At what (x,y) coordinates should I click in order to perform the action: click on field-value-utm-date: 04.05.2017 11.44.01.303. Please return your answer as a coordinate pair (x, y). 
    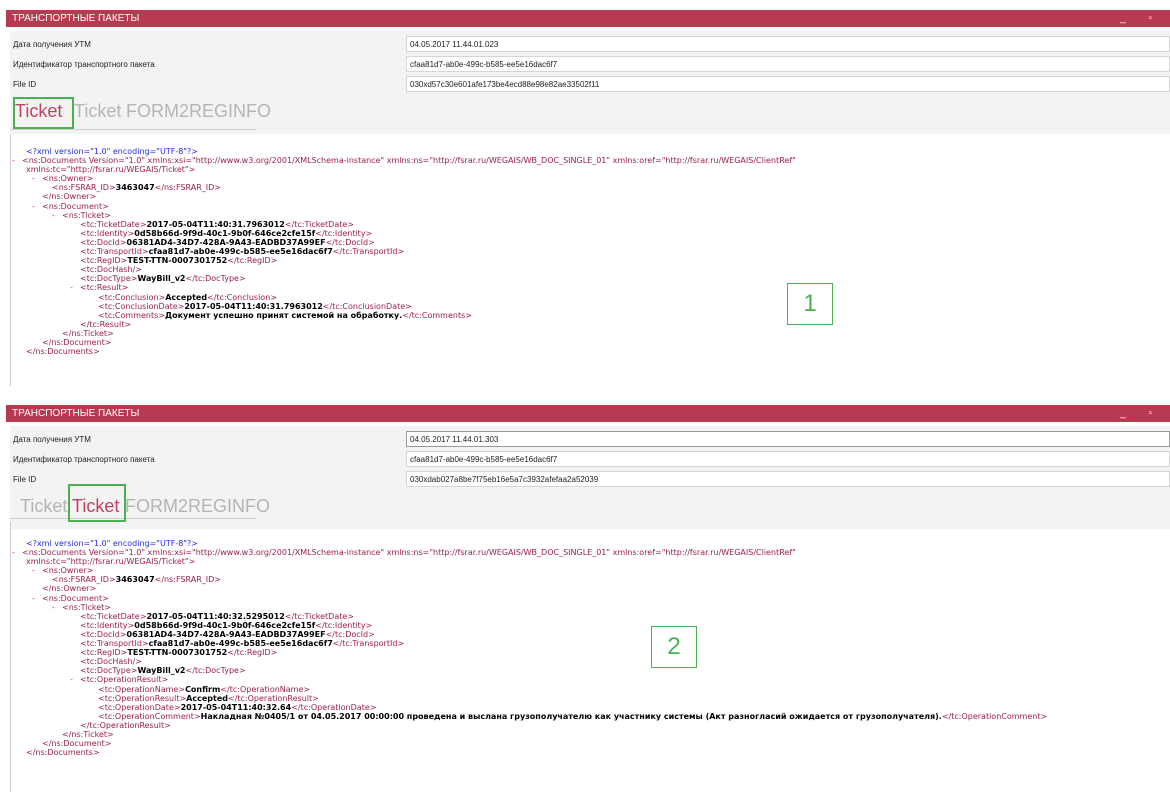
    Looking at the image, I should click on (788, 439).